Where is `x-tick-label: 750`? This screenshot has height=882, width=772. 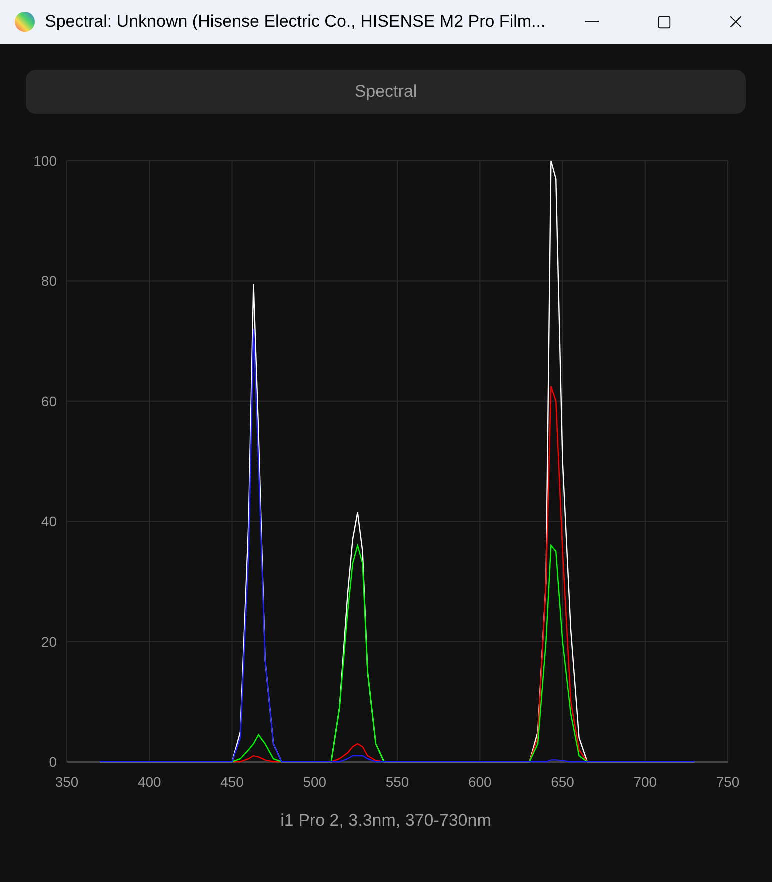 x-tick-label: 750 is located at coordinates (728, 782).